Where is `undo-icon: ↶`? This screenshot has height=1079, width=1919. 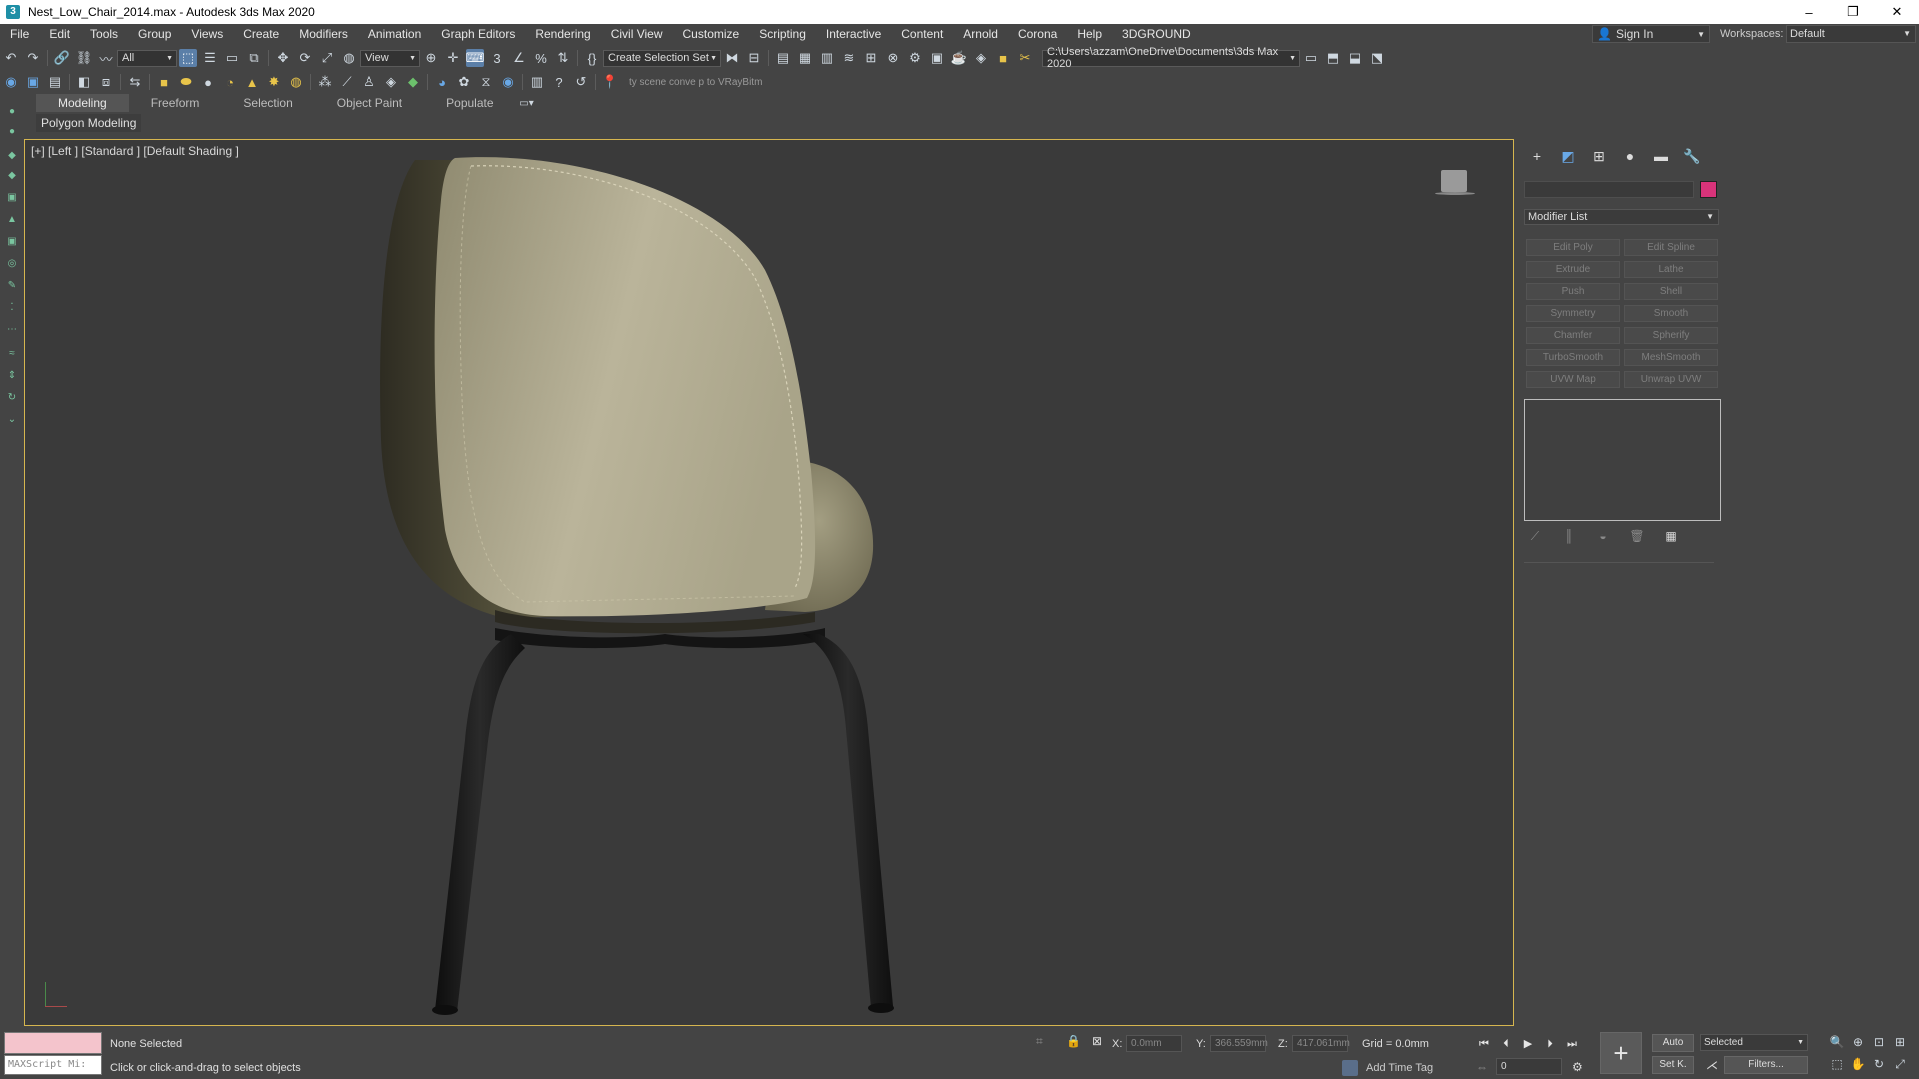
undo-icon: ↶ is located at coordinates (11, 58).